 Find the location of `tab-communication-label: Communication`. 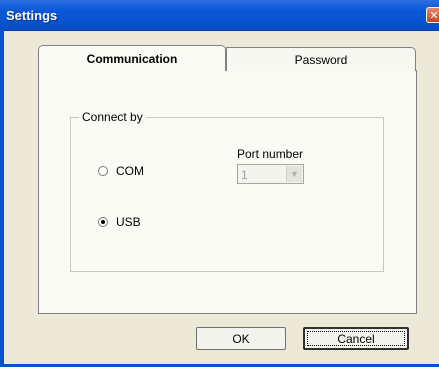

tab-communication-label: Communication is located at coordinates (132, 58).